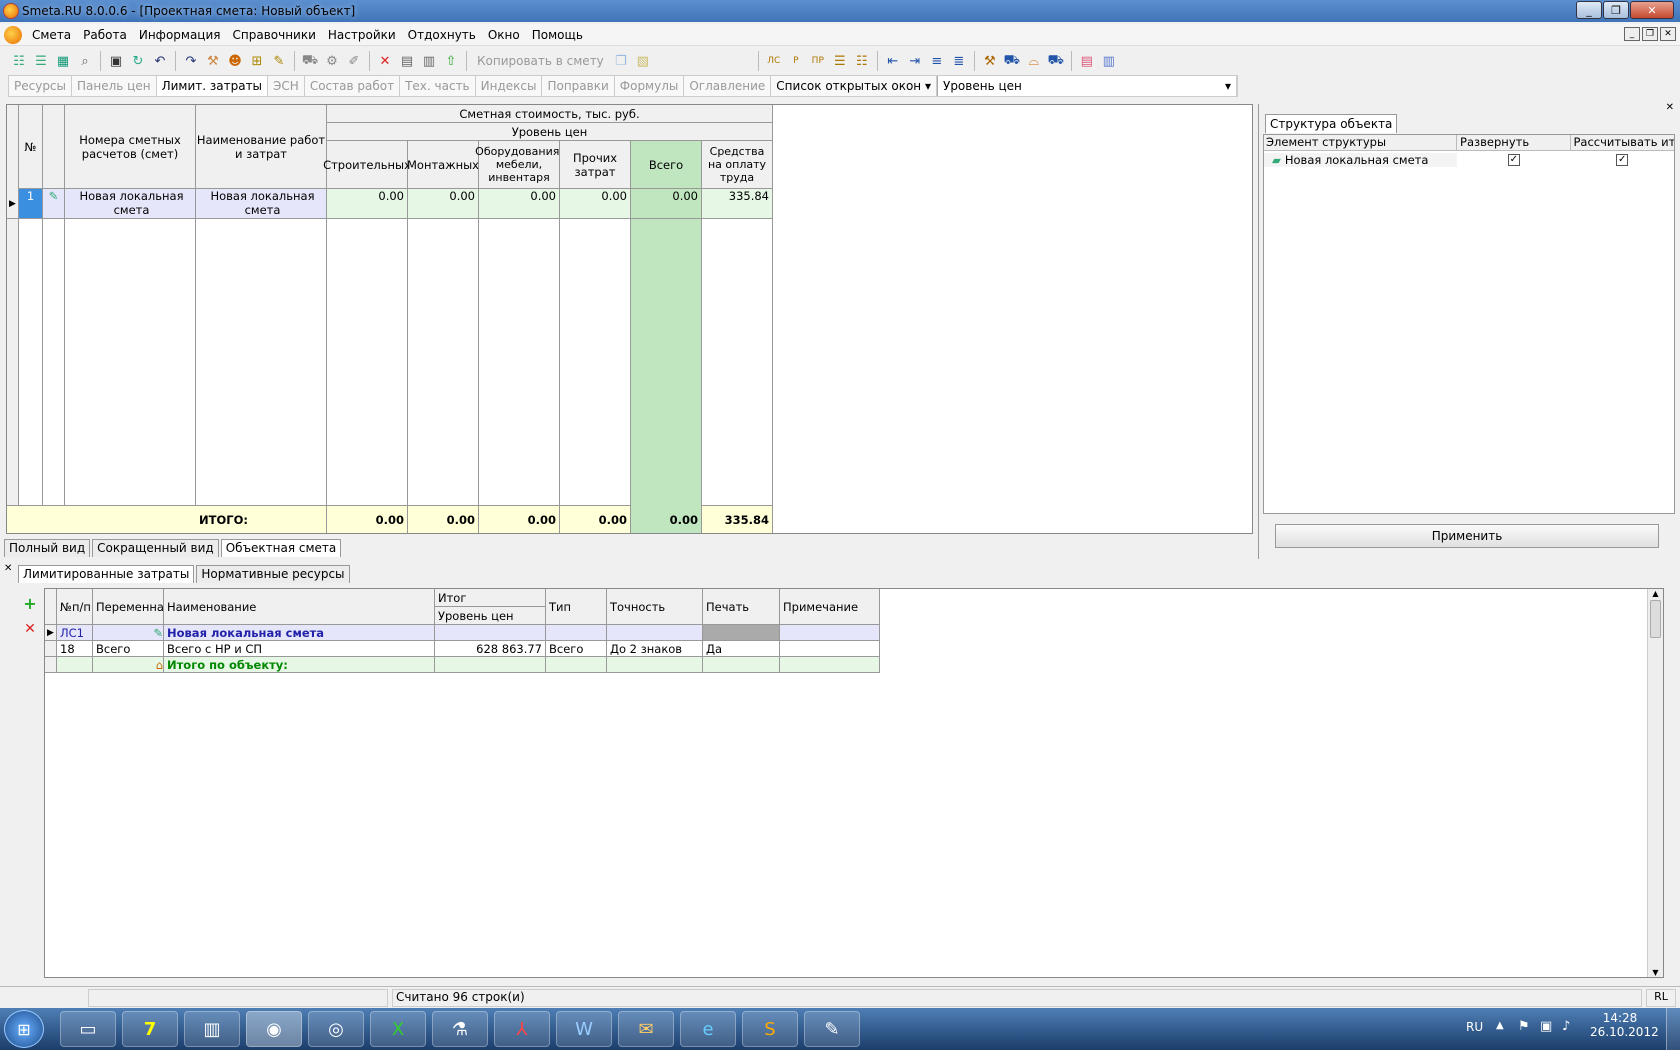 The width and height of the screenshot is (1680, 1050). What do you see at coordinates (443, 165) in the screenshot?
I see `header-installation: Монтажных` at bounding box center [443, 165].